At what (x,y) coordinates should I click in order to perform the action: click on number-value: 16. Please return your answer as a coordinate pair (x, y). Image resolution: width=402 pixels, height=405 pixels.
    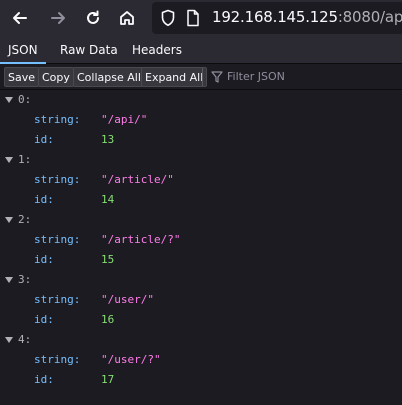
    Looking at the image, I should click on (108, 319).